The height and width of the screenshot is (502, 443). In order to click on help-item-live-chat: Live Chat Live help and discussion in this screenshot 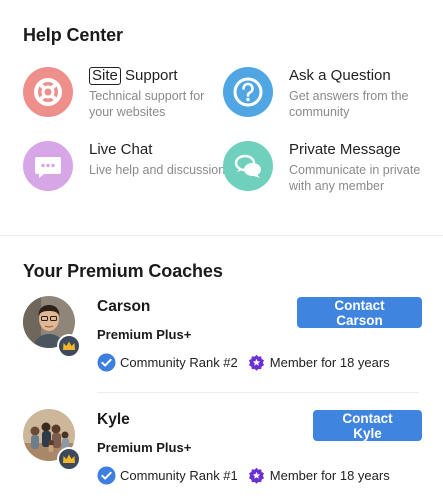, I will do `click(124, 171)`.